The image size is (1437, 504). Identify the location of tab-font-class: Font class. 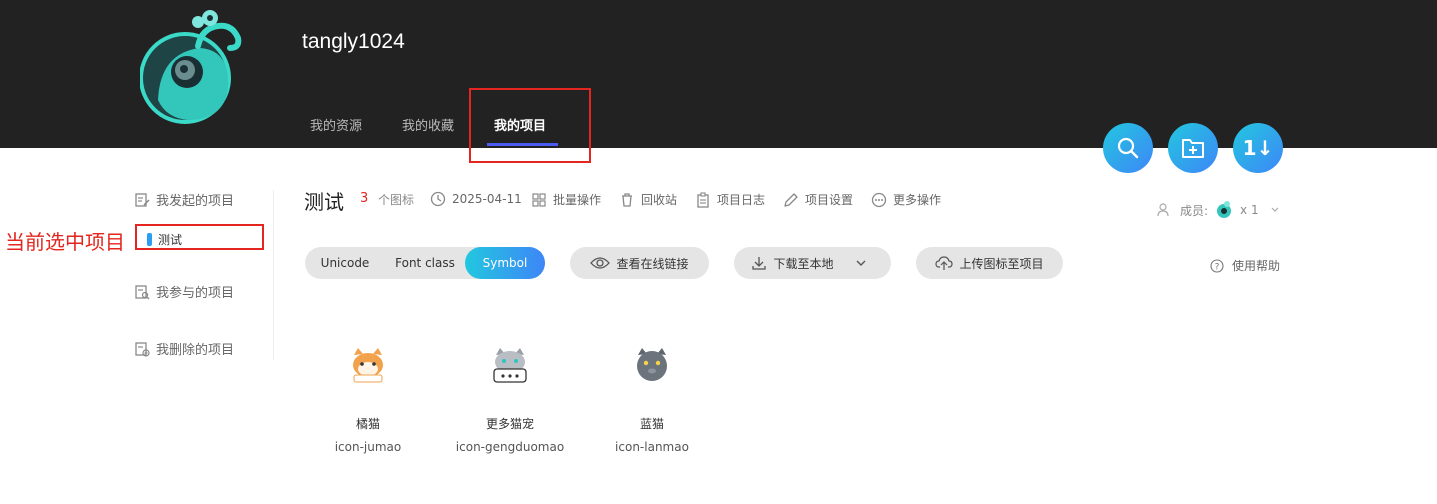
(425, 263).